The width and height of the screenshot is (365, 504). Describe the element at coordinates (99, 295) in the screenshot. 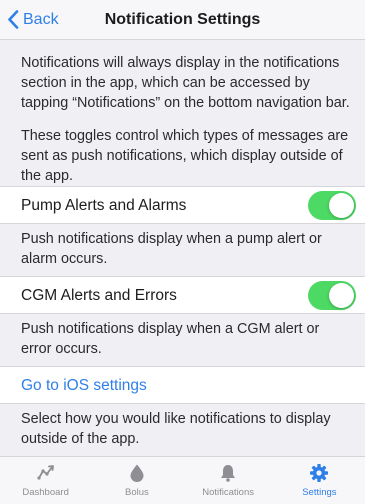

I see `cgm-alerts-label: CGM Alerts and Errors` at that location.